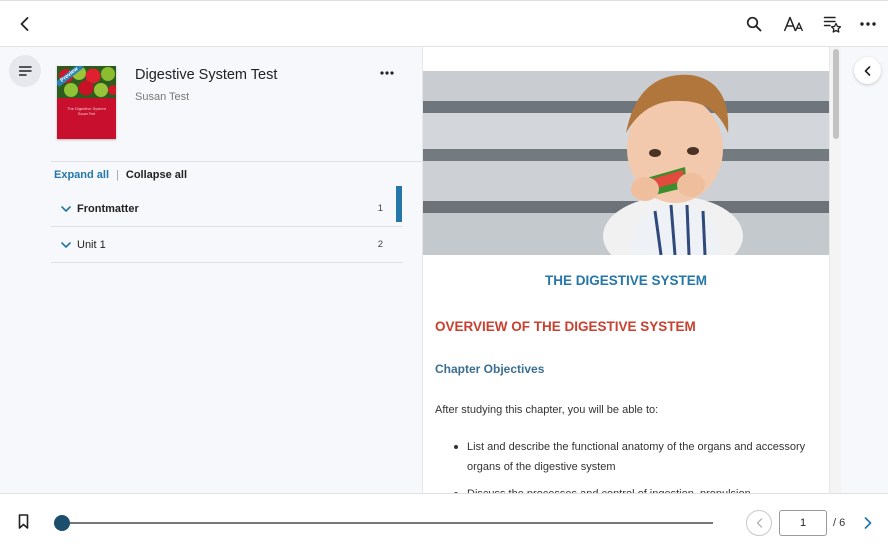  Describe the element at coordinates (86, 114) in the screenshot. I see `cover-author: Susan Test` at that location.